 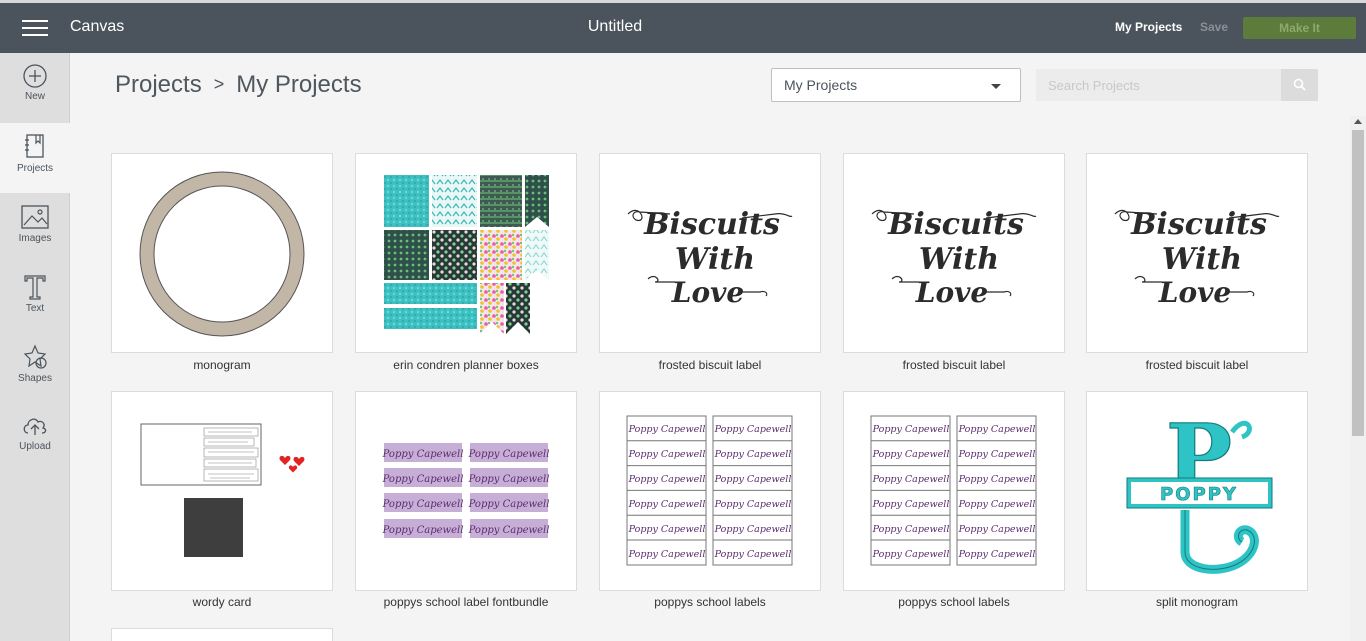 What do you see at coordinates (1358, 283) in the screenshot?
I see `scrollbar-thumb` at bounding box center [1358, 283].